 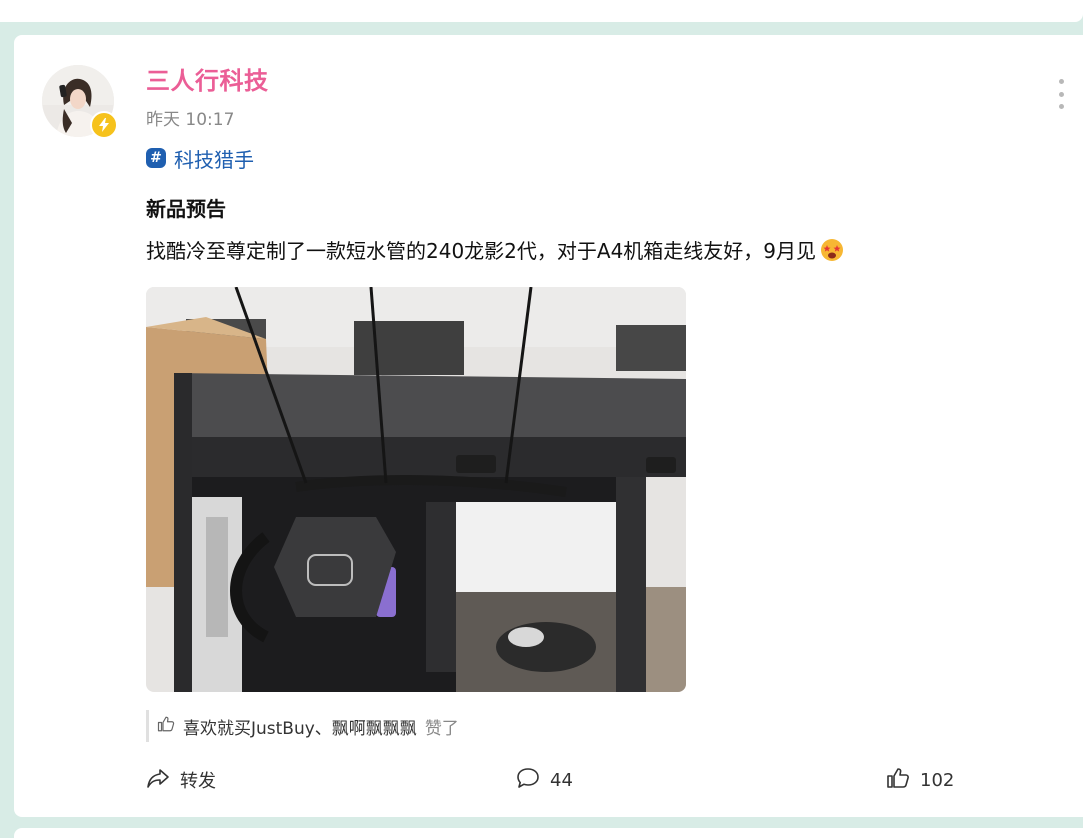 I want to click on post-body: 找酷冷至尊定制了一款短水管的240龙影2代，对于A4机箱走线友好，9月见, so click(x=495, y=249).